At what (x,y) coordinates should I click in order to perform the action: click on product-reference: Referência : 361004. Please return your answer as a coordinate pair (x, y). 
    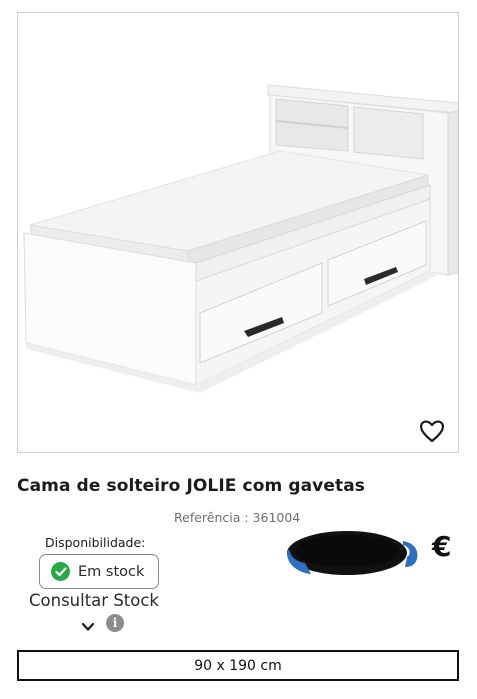
    Looking at the image, I should click on (237, 517).